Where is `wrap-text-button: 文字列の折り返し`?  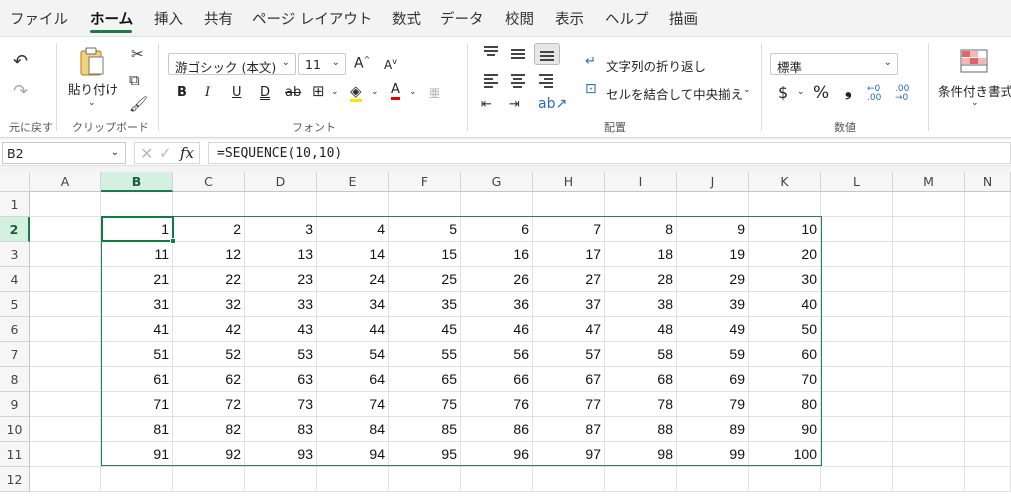 wrap-text-button: 文字列の折り返し is located at coordinates (656, 65).